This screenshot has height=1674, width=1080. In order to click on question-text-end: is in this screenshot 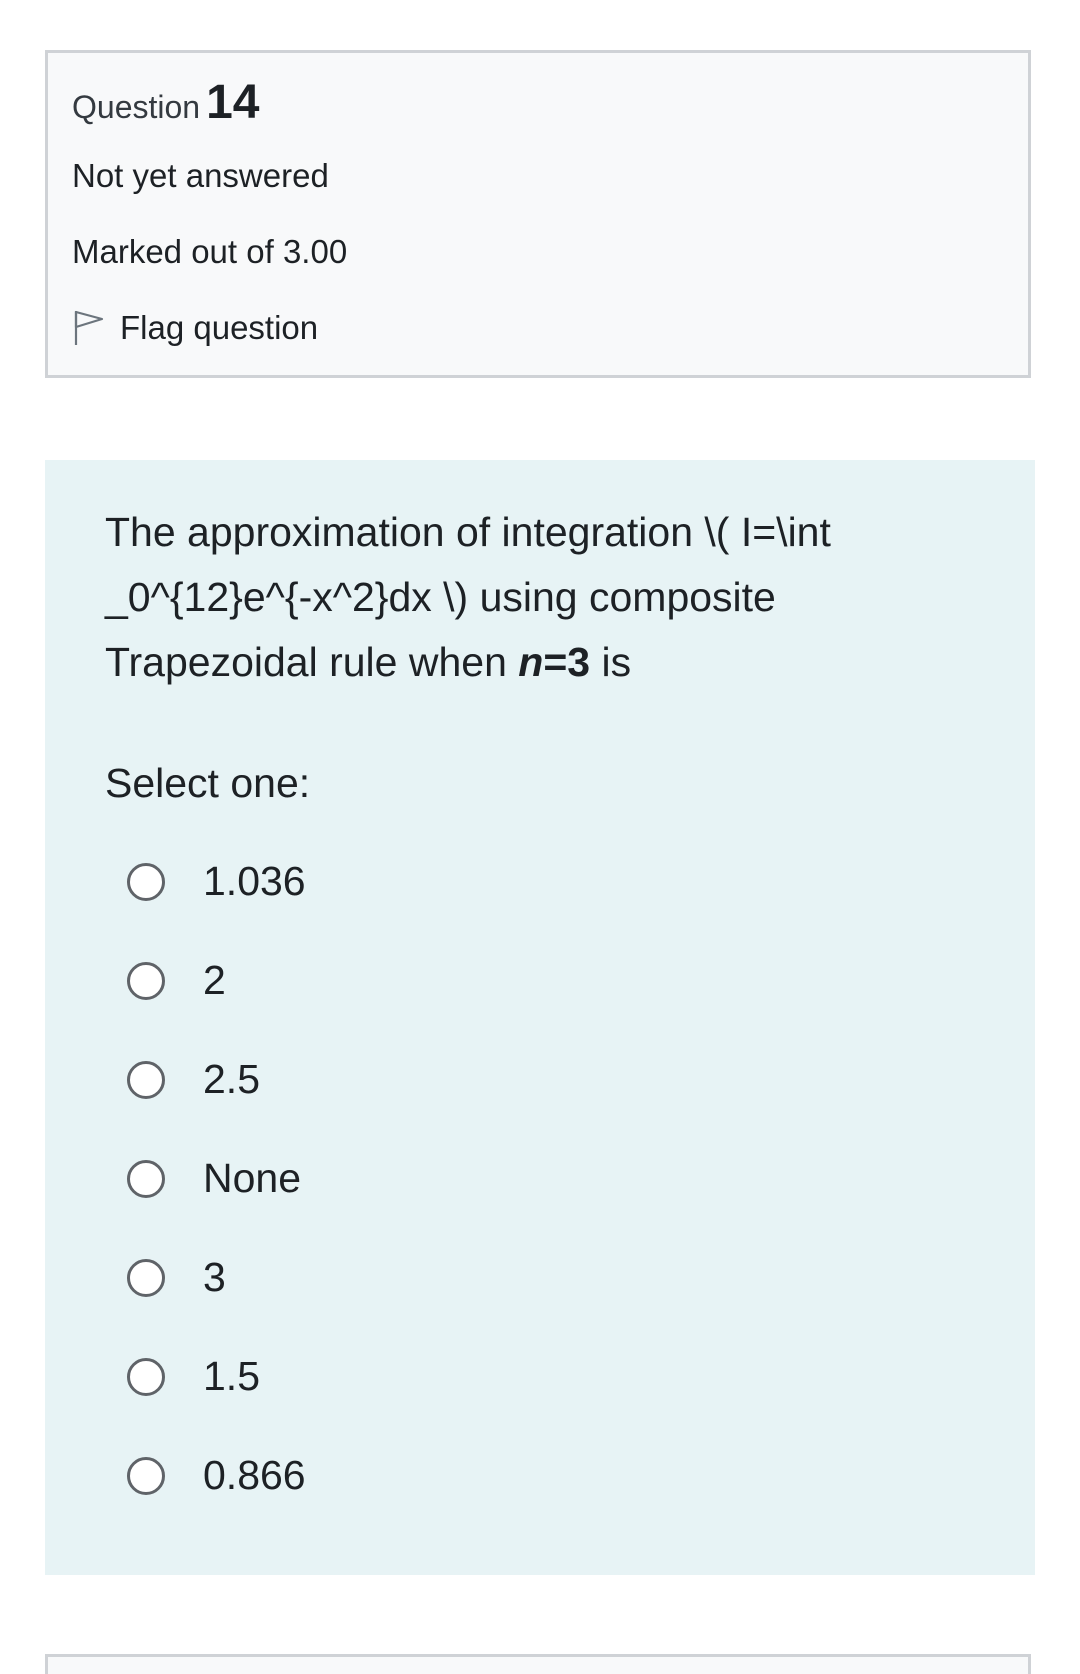, I will do `click(611, 662)`.